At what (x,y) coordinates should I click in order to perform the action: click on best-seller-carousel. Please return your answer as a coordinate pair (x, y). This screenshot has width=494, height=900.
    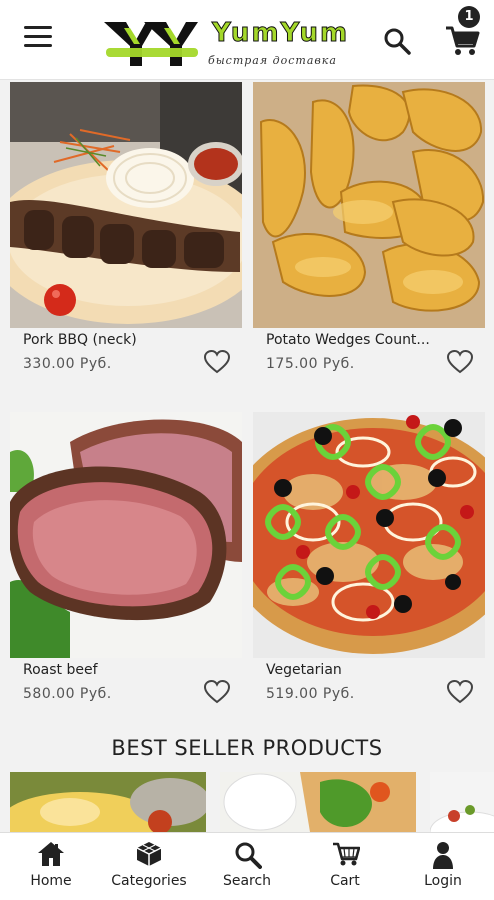
    Looking at the image, I should click on (247, 802).